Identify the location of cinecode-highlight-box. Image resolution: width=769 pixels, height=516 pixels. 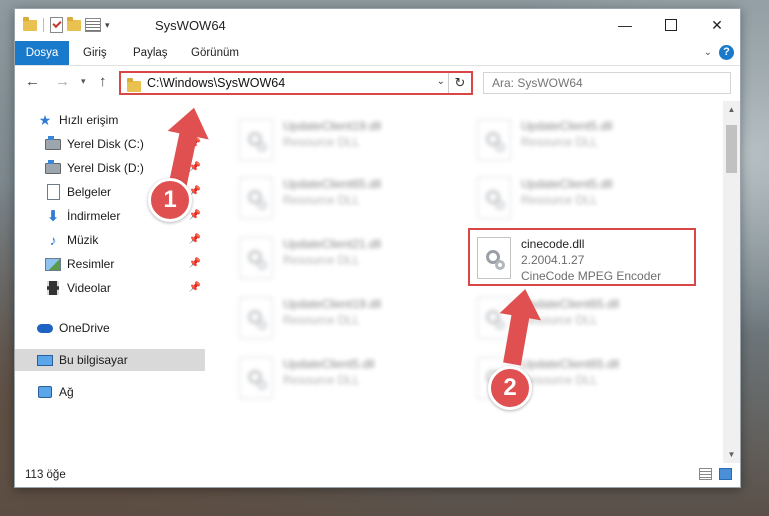
(582, 257).